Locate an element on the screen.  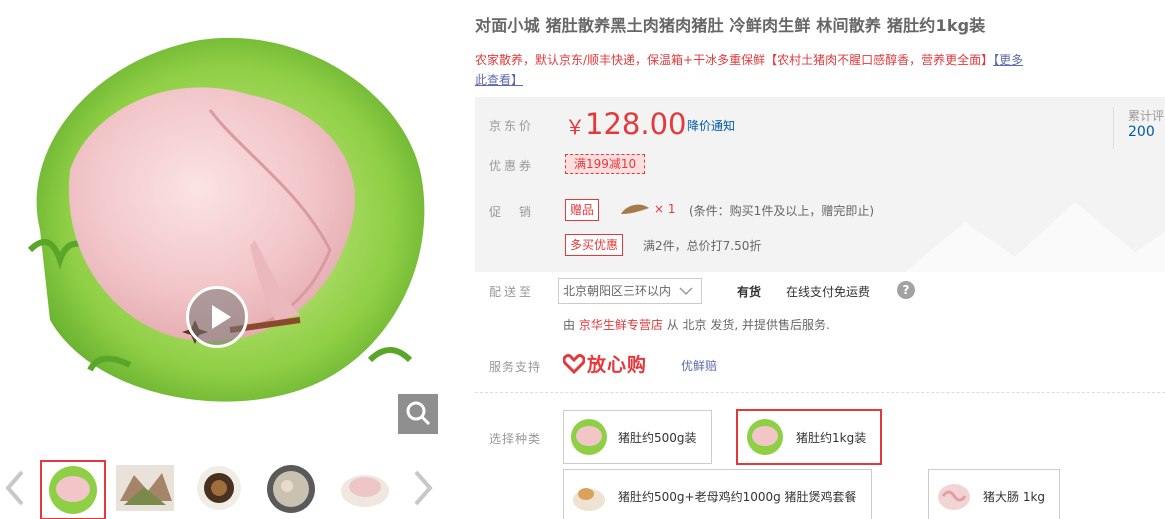
gift-condition: (条件：购买1件及以上，赠完即止) is located at coordinates (781, 211).